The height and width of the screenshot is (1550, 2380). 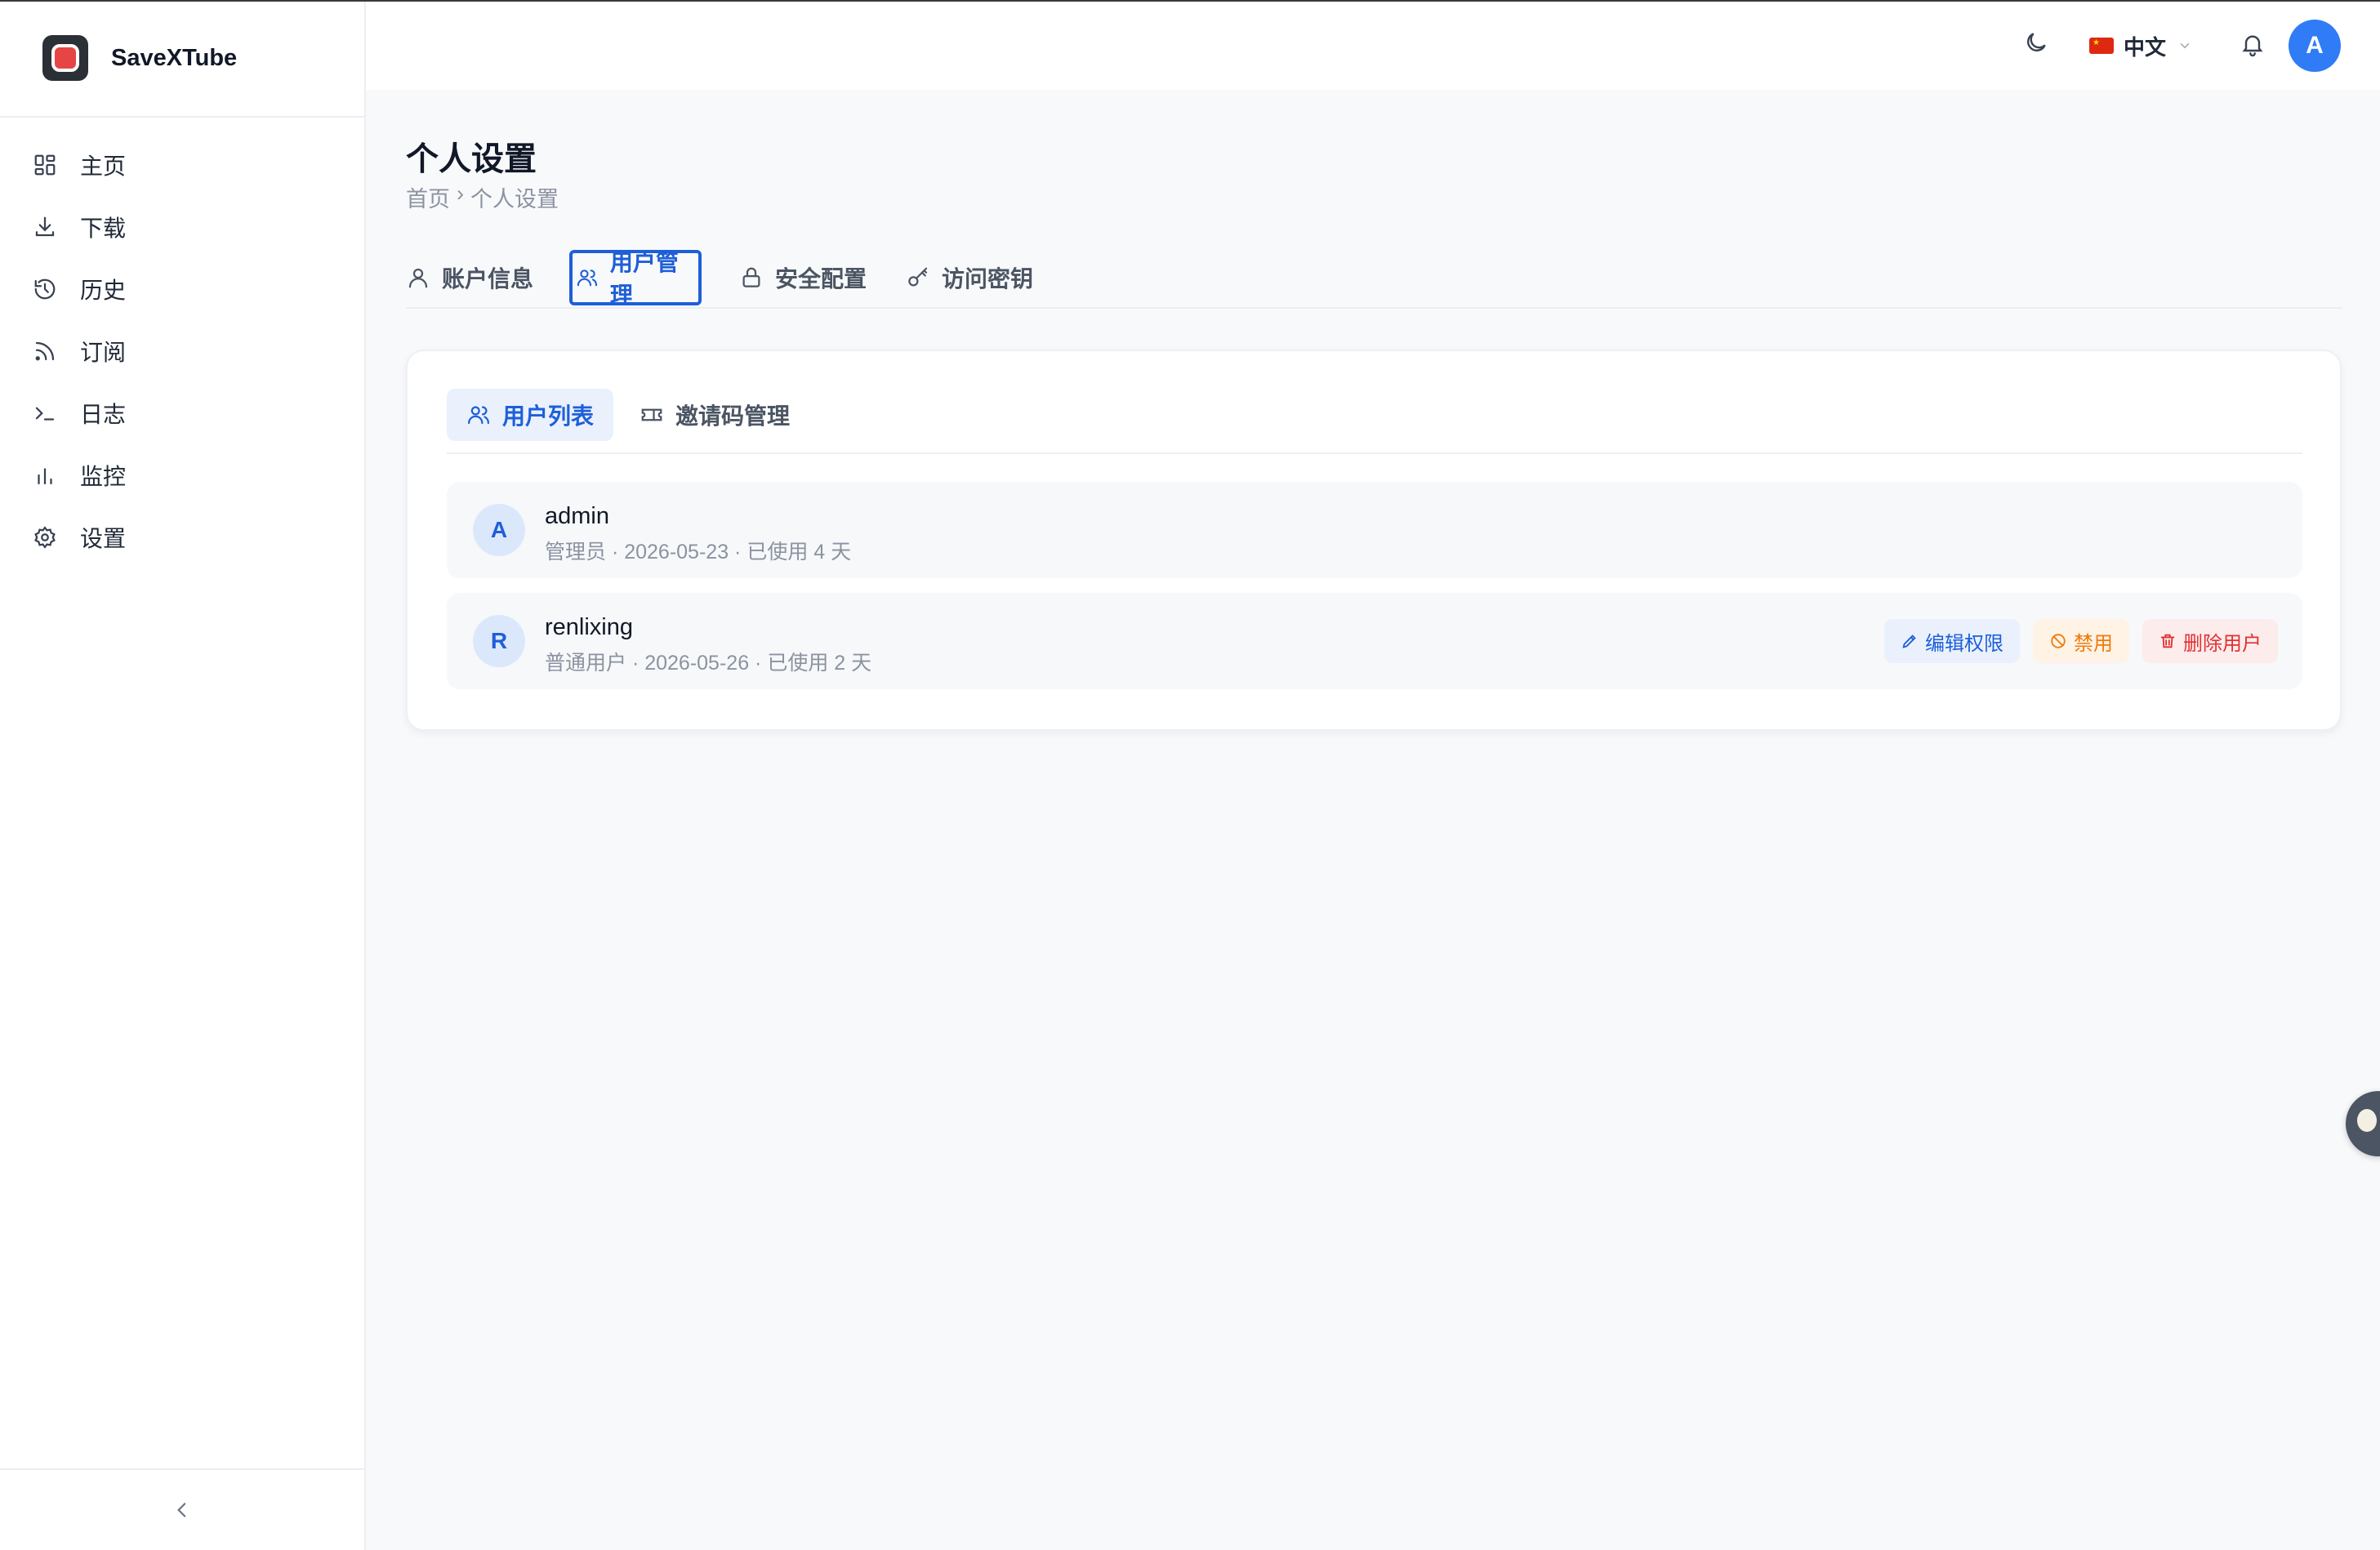 I want to click on app-logo, so click(x=65, y=58).